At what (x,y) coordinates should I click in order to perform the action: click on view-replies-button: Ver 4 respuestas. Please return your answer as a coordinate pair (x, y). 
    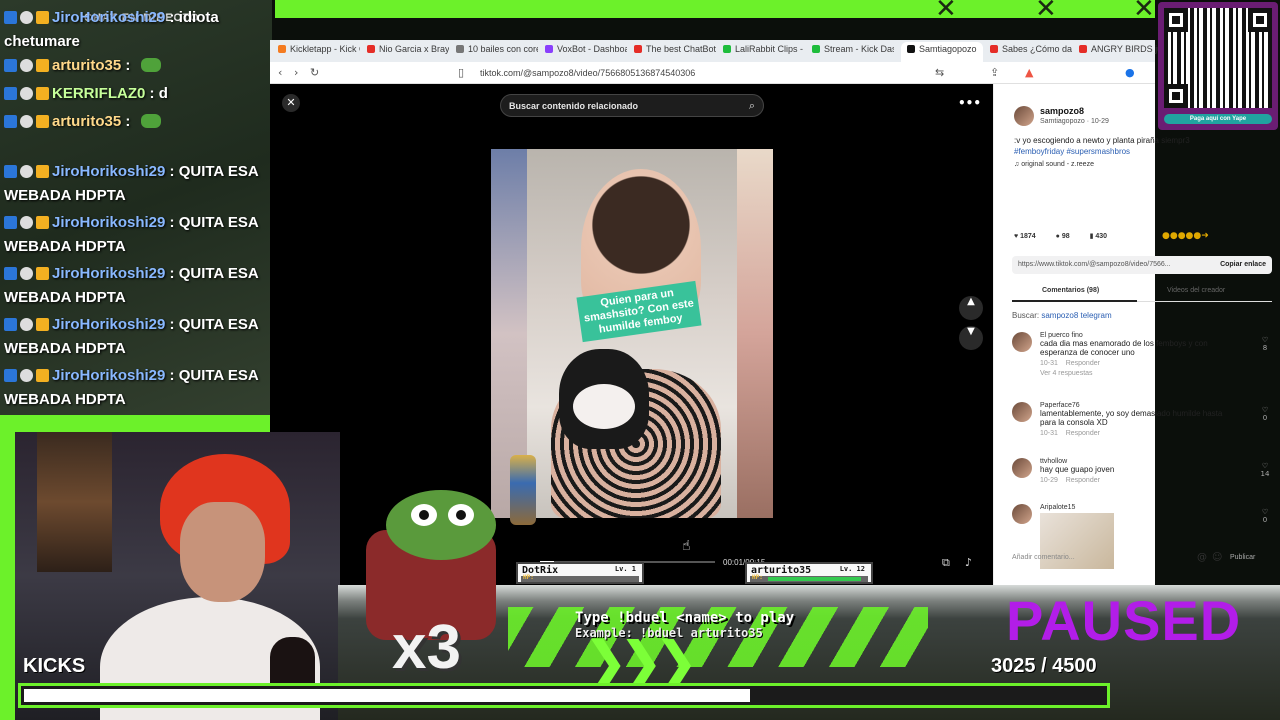
    Looking at the image, I should click on (1140, 373).